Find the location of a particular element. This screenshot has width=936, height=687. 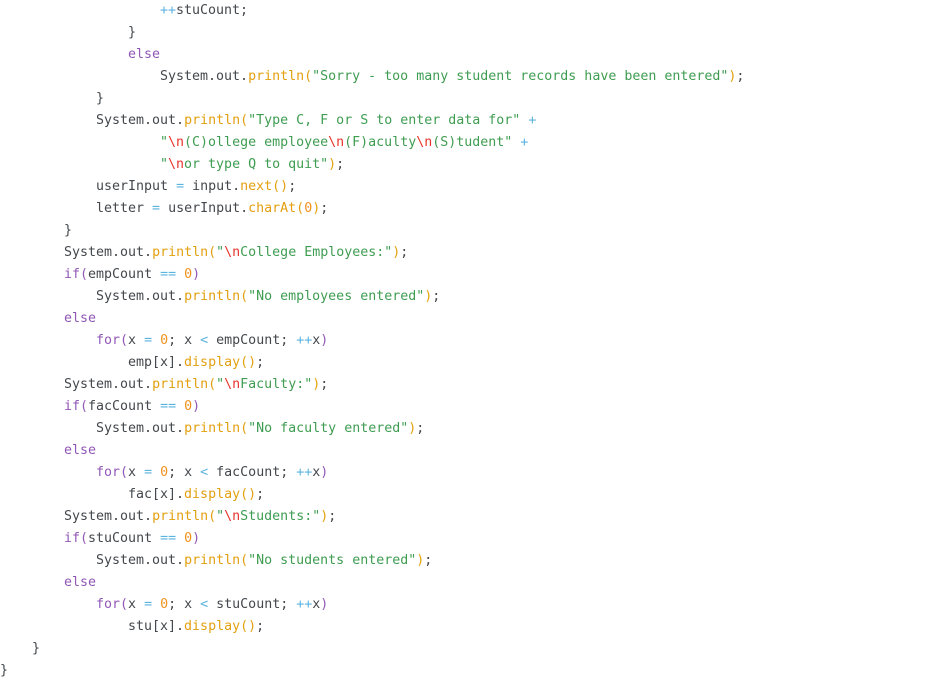

code-token-op: < is located at coordinates (204, 472).